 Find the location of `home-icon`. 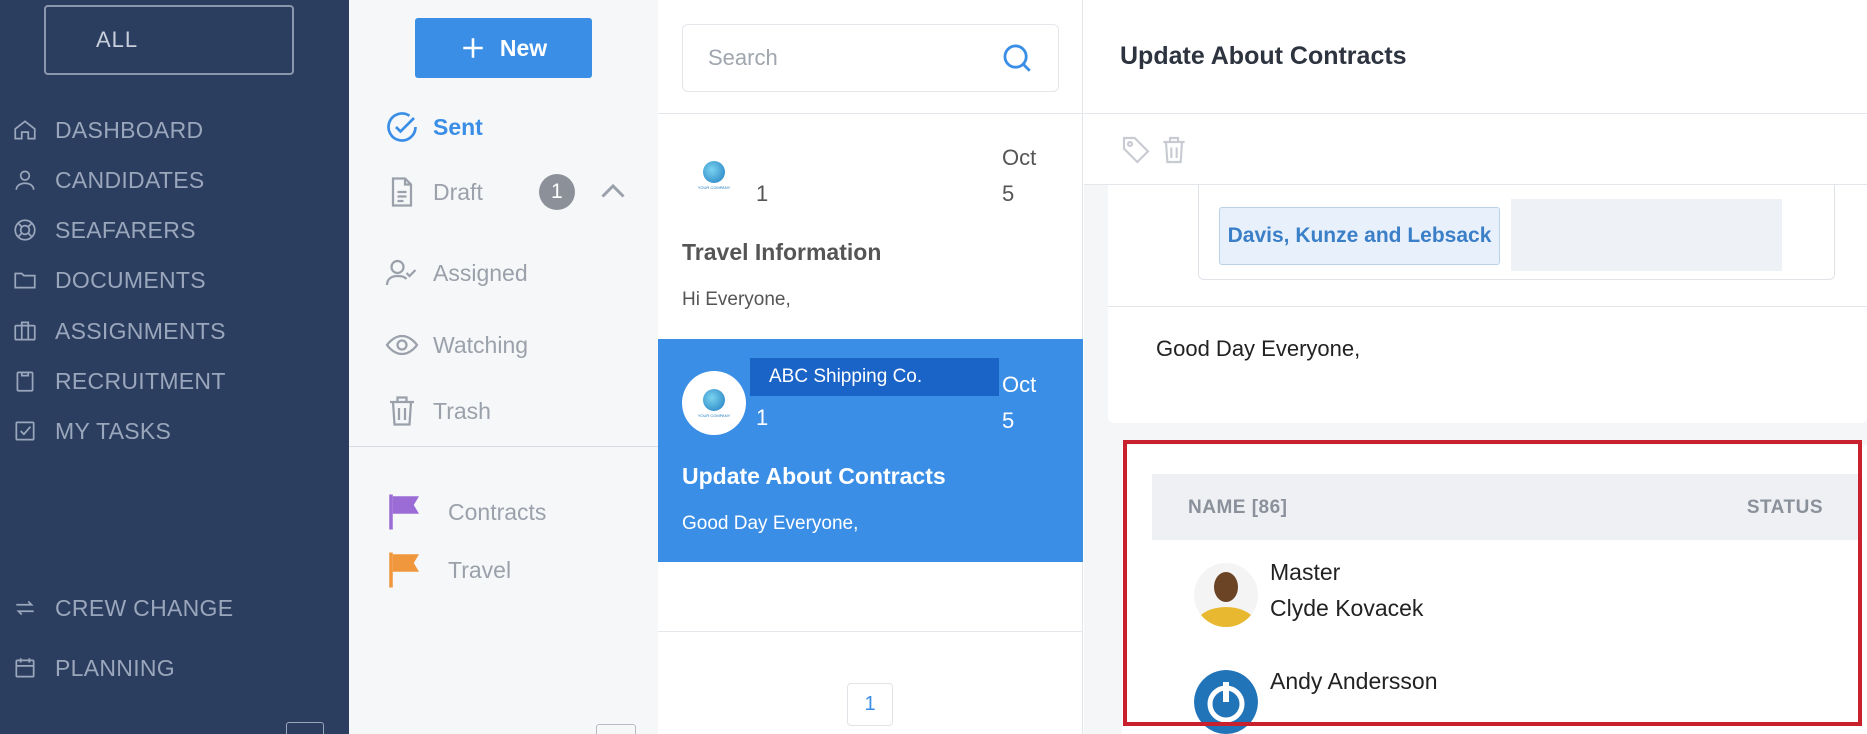

home-icon is located at coordinates (25, 130).